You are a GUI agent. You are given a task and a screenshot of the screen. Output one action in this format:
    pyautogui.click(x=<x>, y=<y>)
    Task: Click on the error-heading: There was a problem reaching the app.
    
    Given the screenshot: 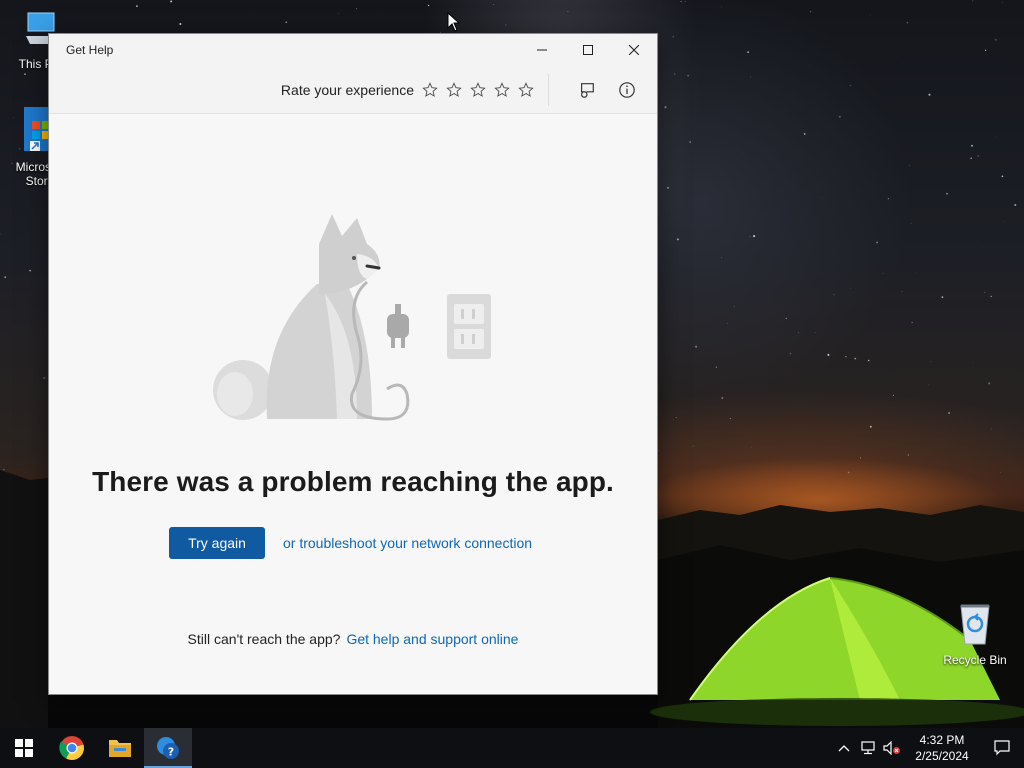 What is the action you would take?
    pyautogui.click(x=353, y=481)
    